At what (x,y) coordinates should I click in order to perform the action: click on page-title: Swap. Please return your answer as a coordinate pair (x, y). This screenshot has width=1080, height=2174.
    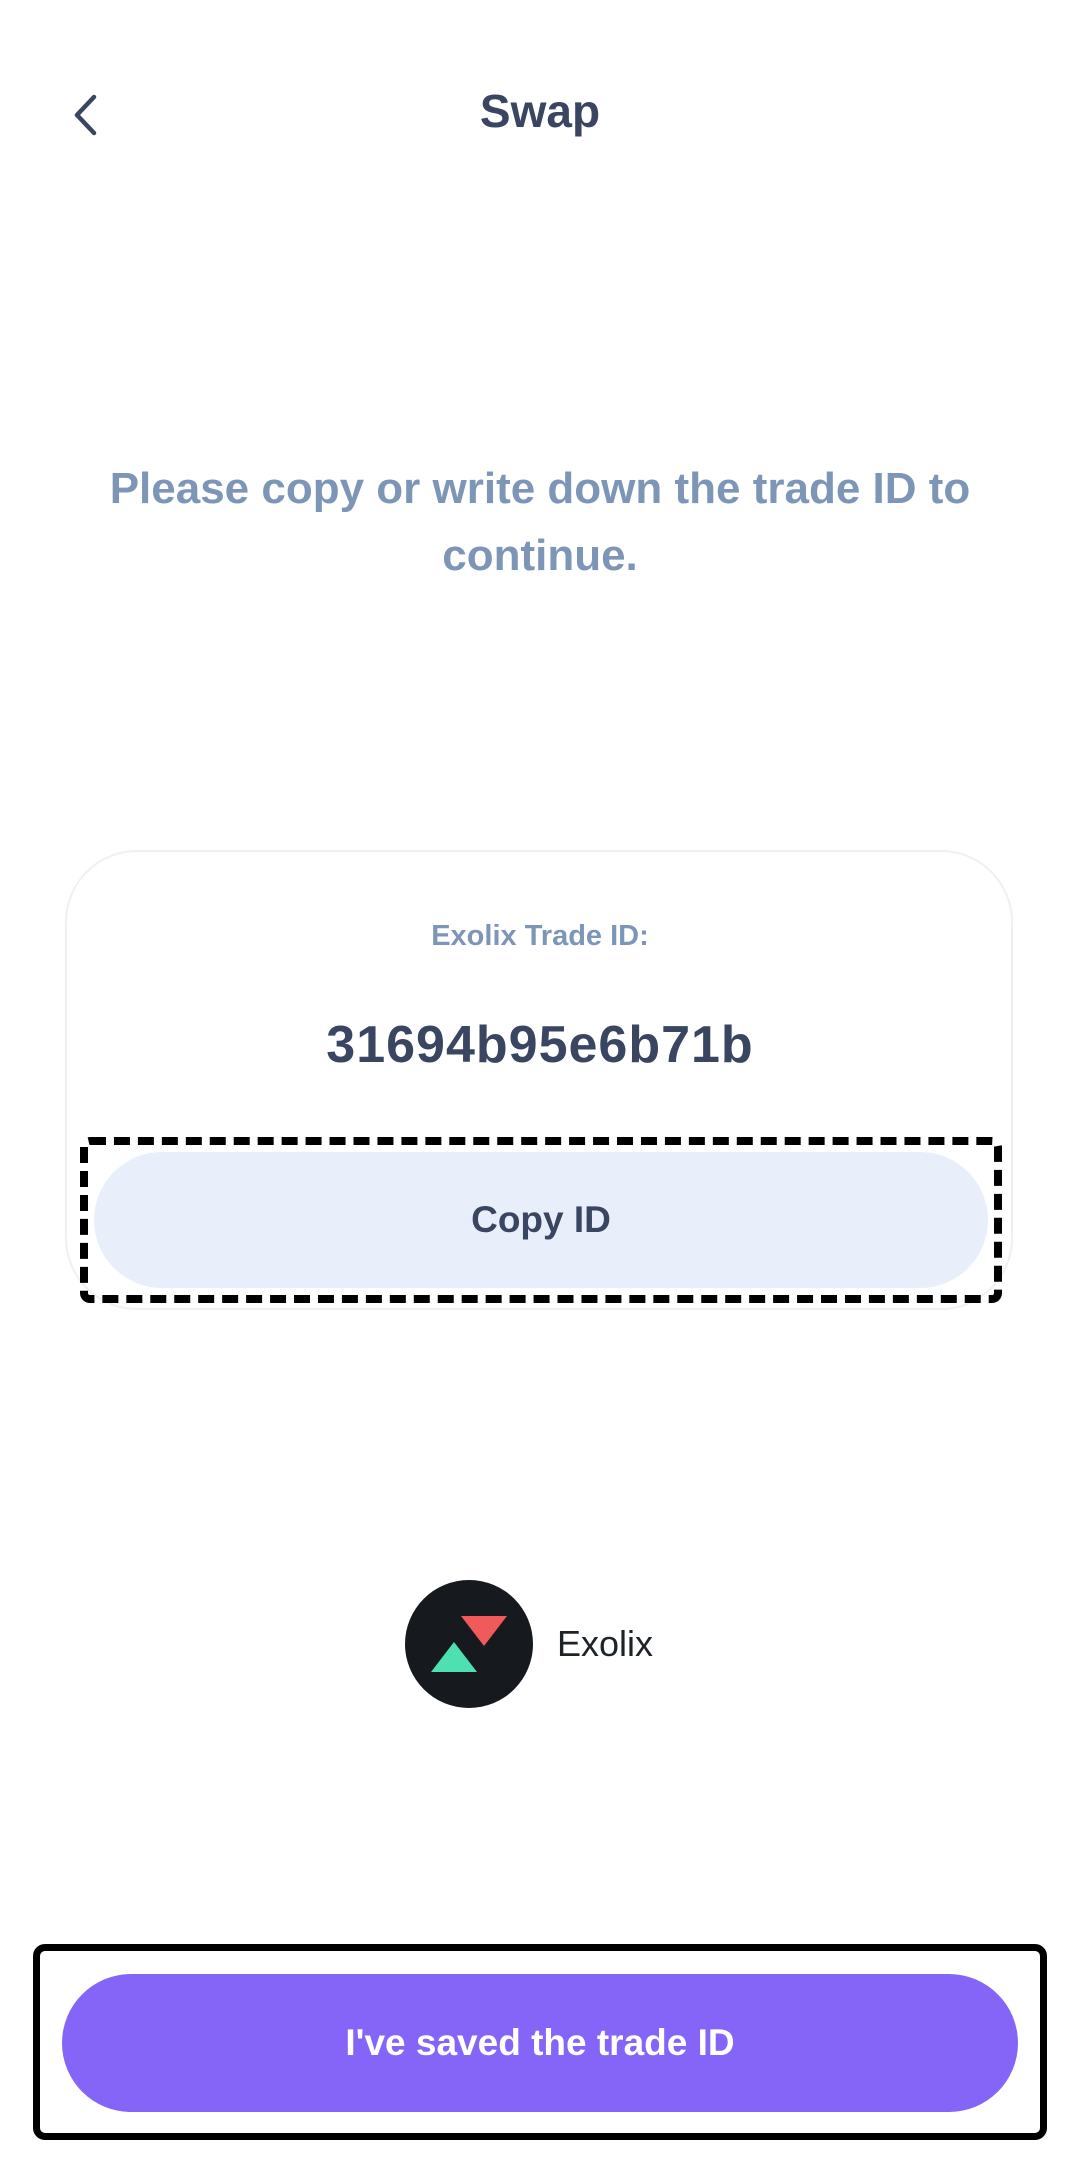
    Looking at the image, I should click on (540, 111).